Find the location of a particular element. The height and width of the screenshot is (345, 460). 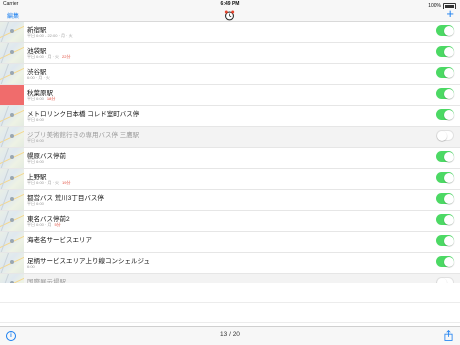

list-item-subtitle: 6:00 is located at coordinates (31, 266).